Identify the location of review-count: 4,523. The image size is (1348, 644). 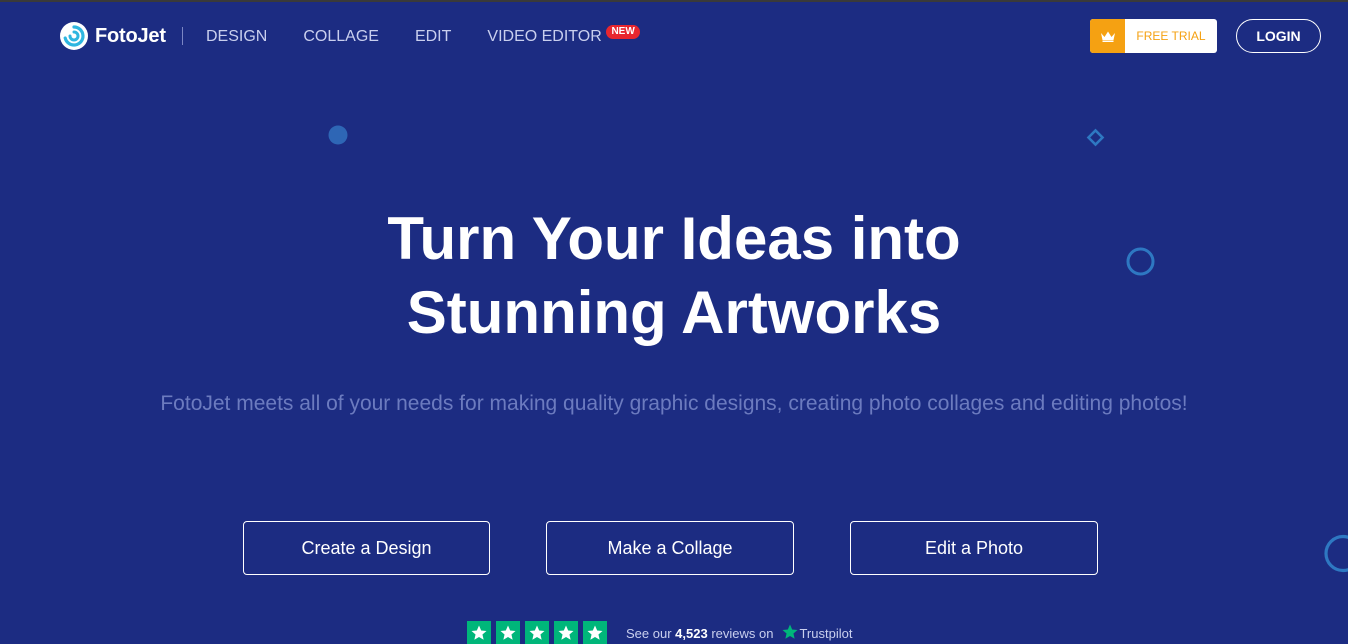
(691, 633).